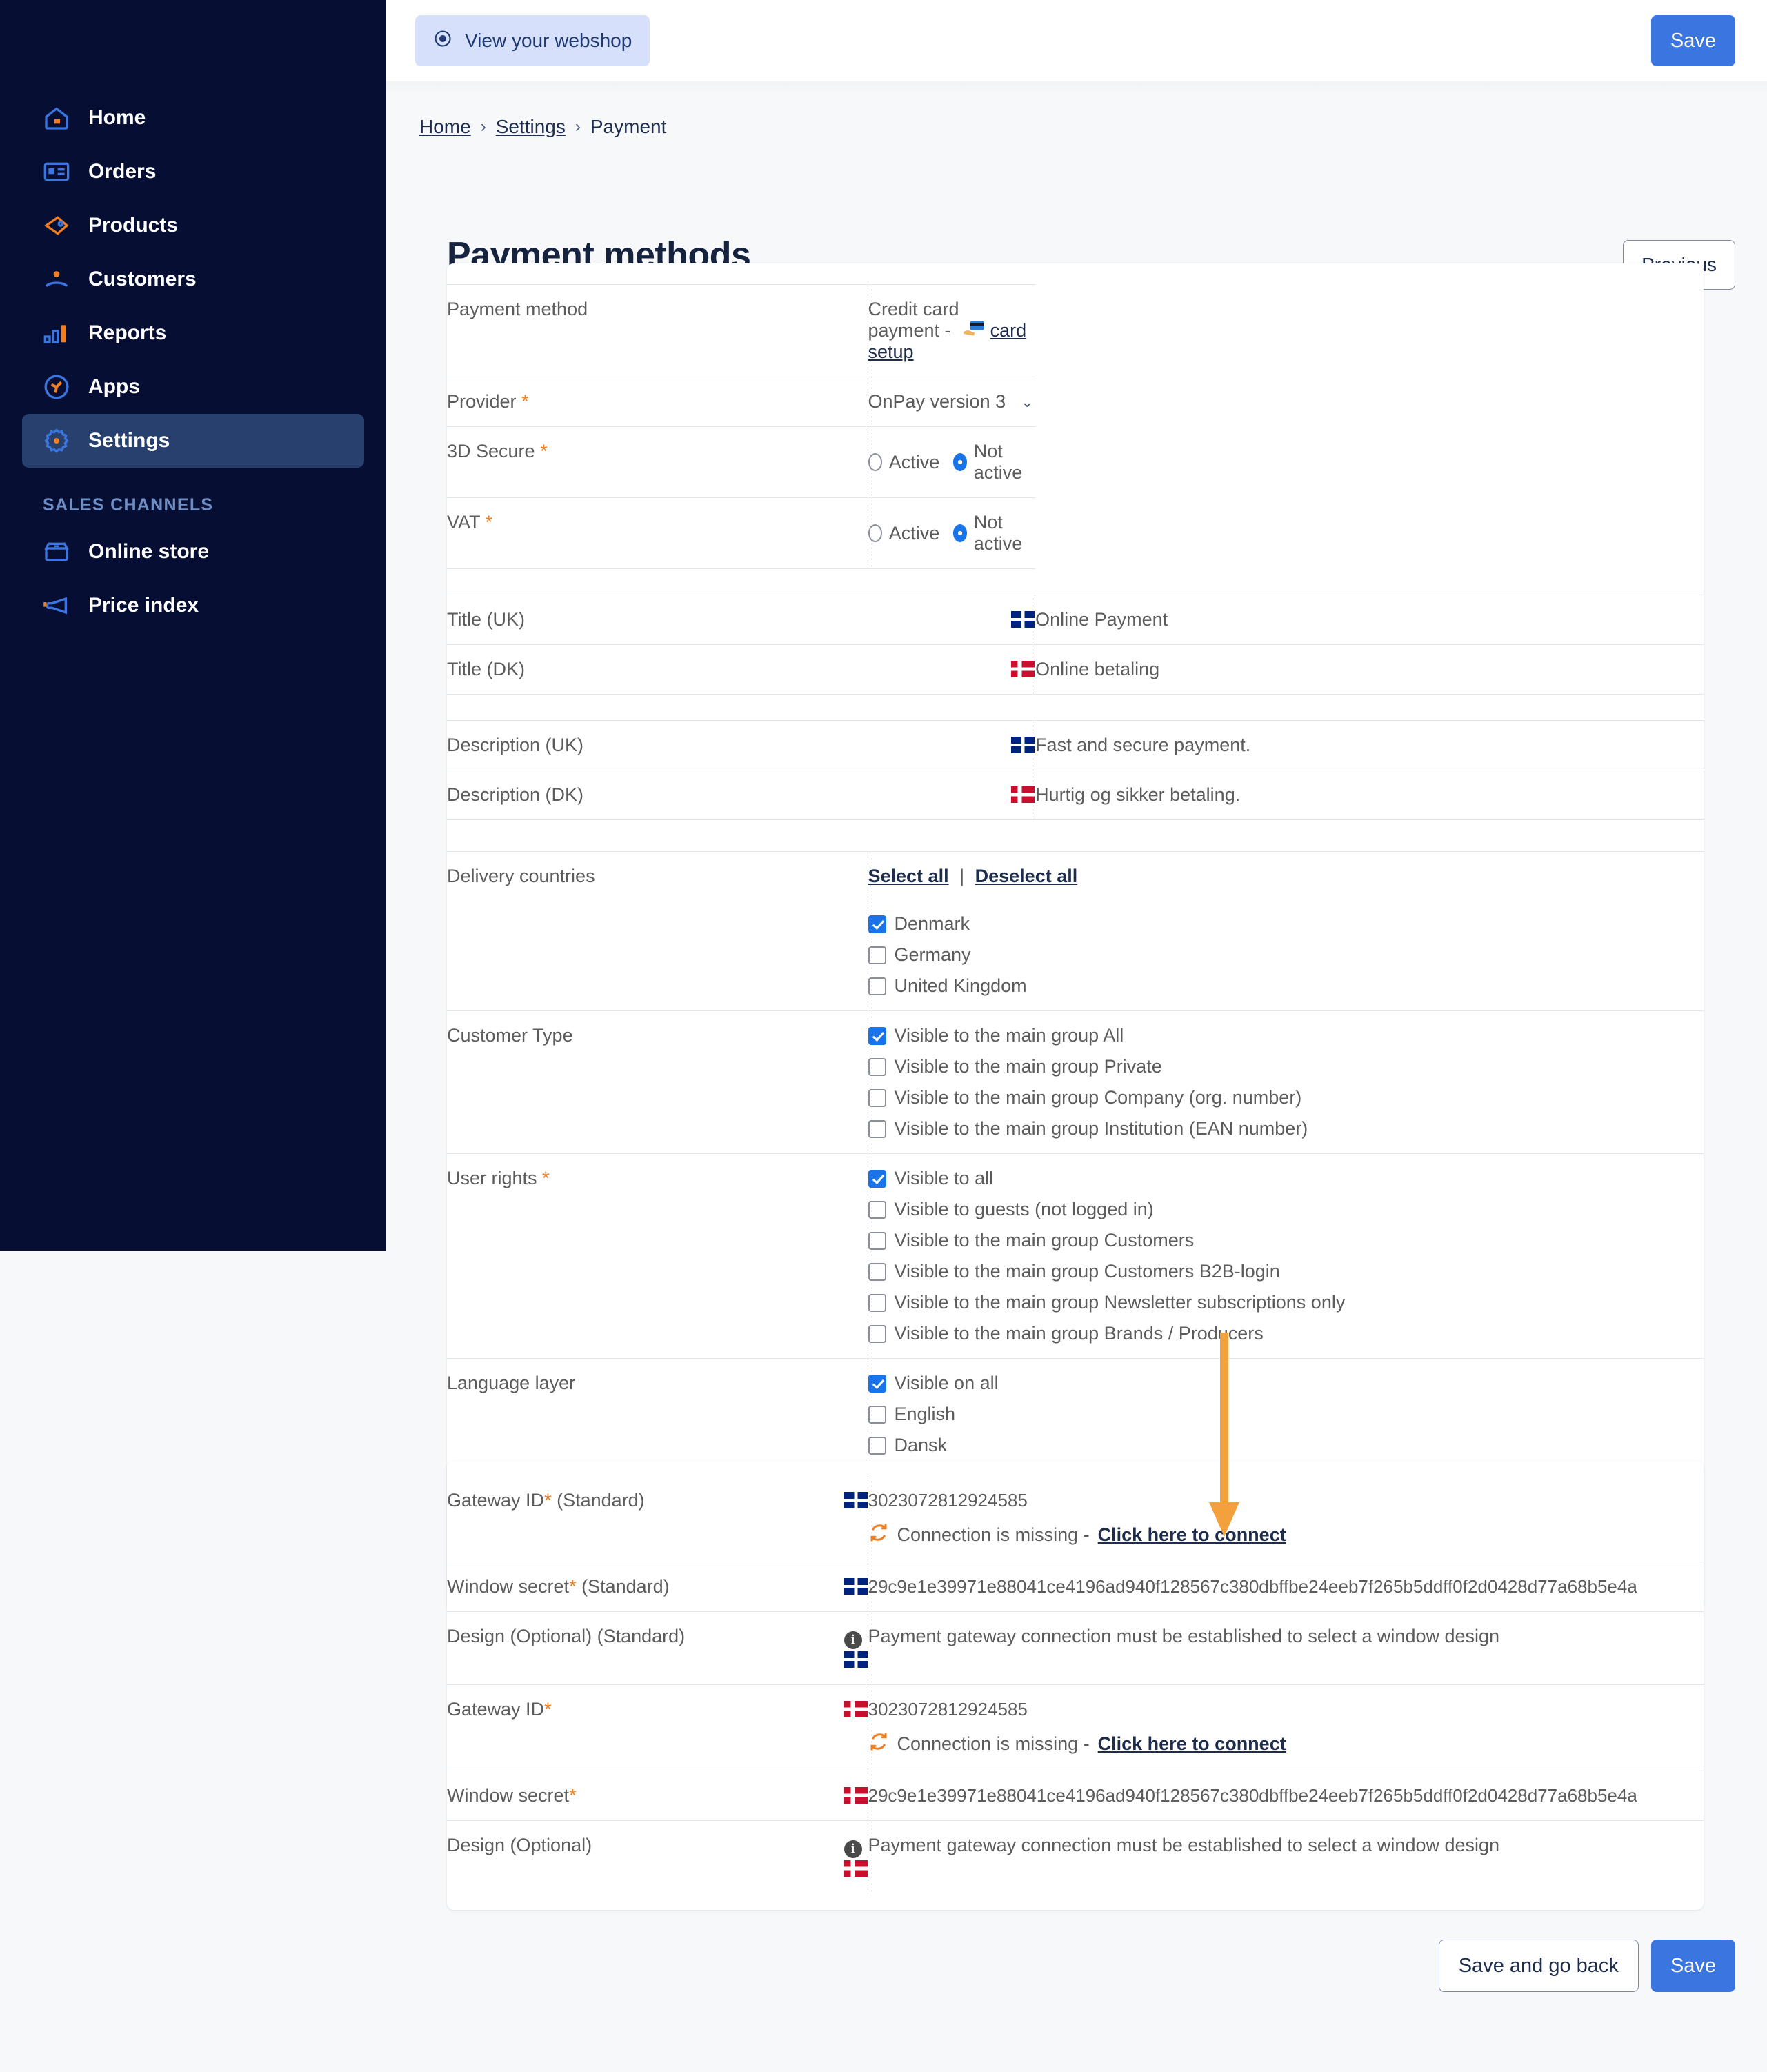 This screenshot has height=2072, width=1767. I want to click on checkbox-customer-type-institution, so click(877, 1128).